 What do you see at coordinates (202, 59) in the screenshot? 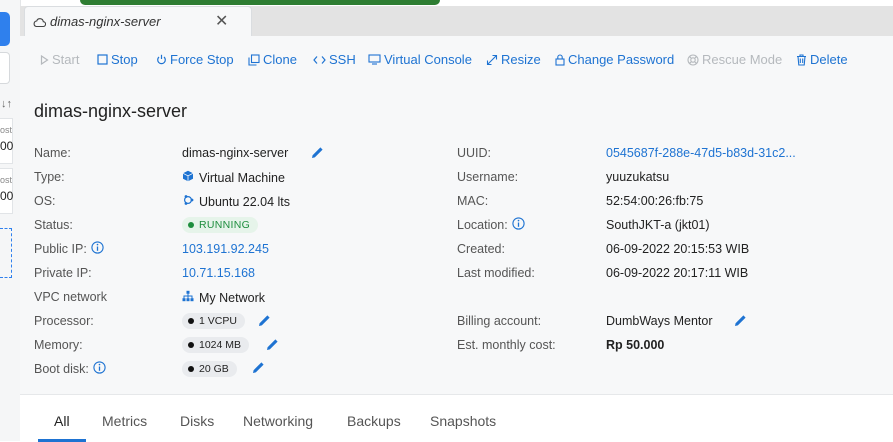
I see `force-stop-label: Force Stop` at bounding box center [202, 59].